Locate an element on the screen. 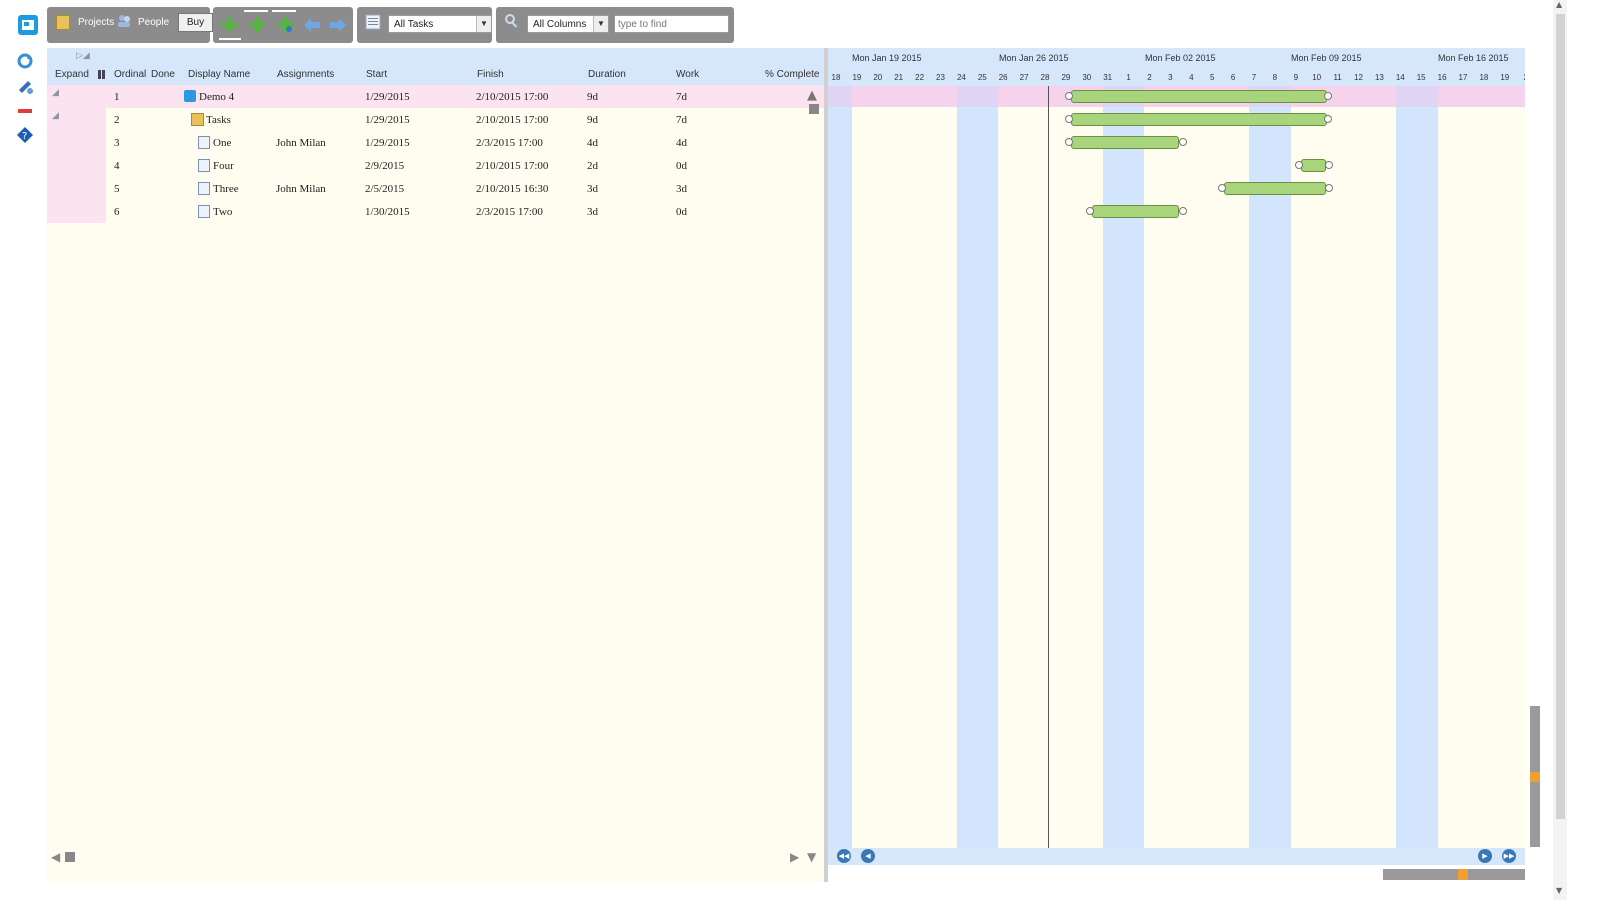  indicator-line is located at coordinates (256, 11).